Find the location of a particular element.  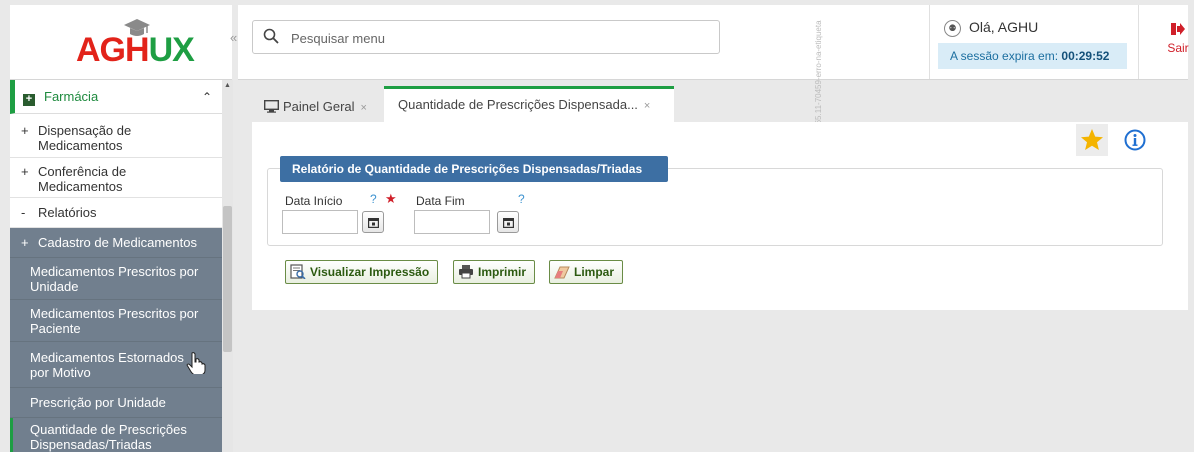

session-timer: A sessão expira em: 00:29:52 is located at coordinates (1032, 56).